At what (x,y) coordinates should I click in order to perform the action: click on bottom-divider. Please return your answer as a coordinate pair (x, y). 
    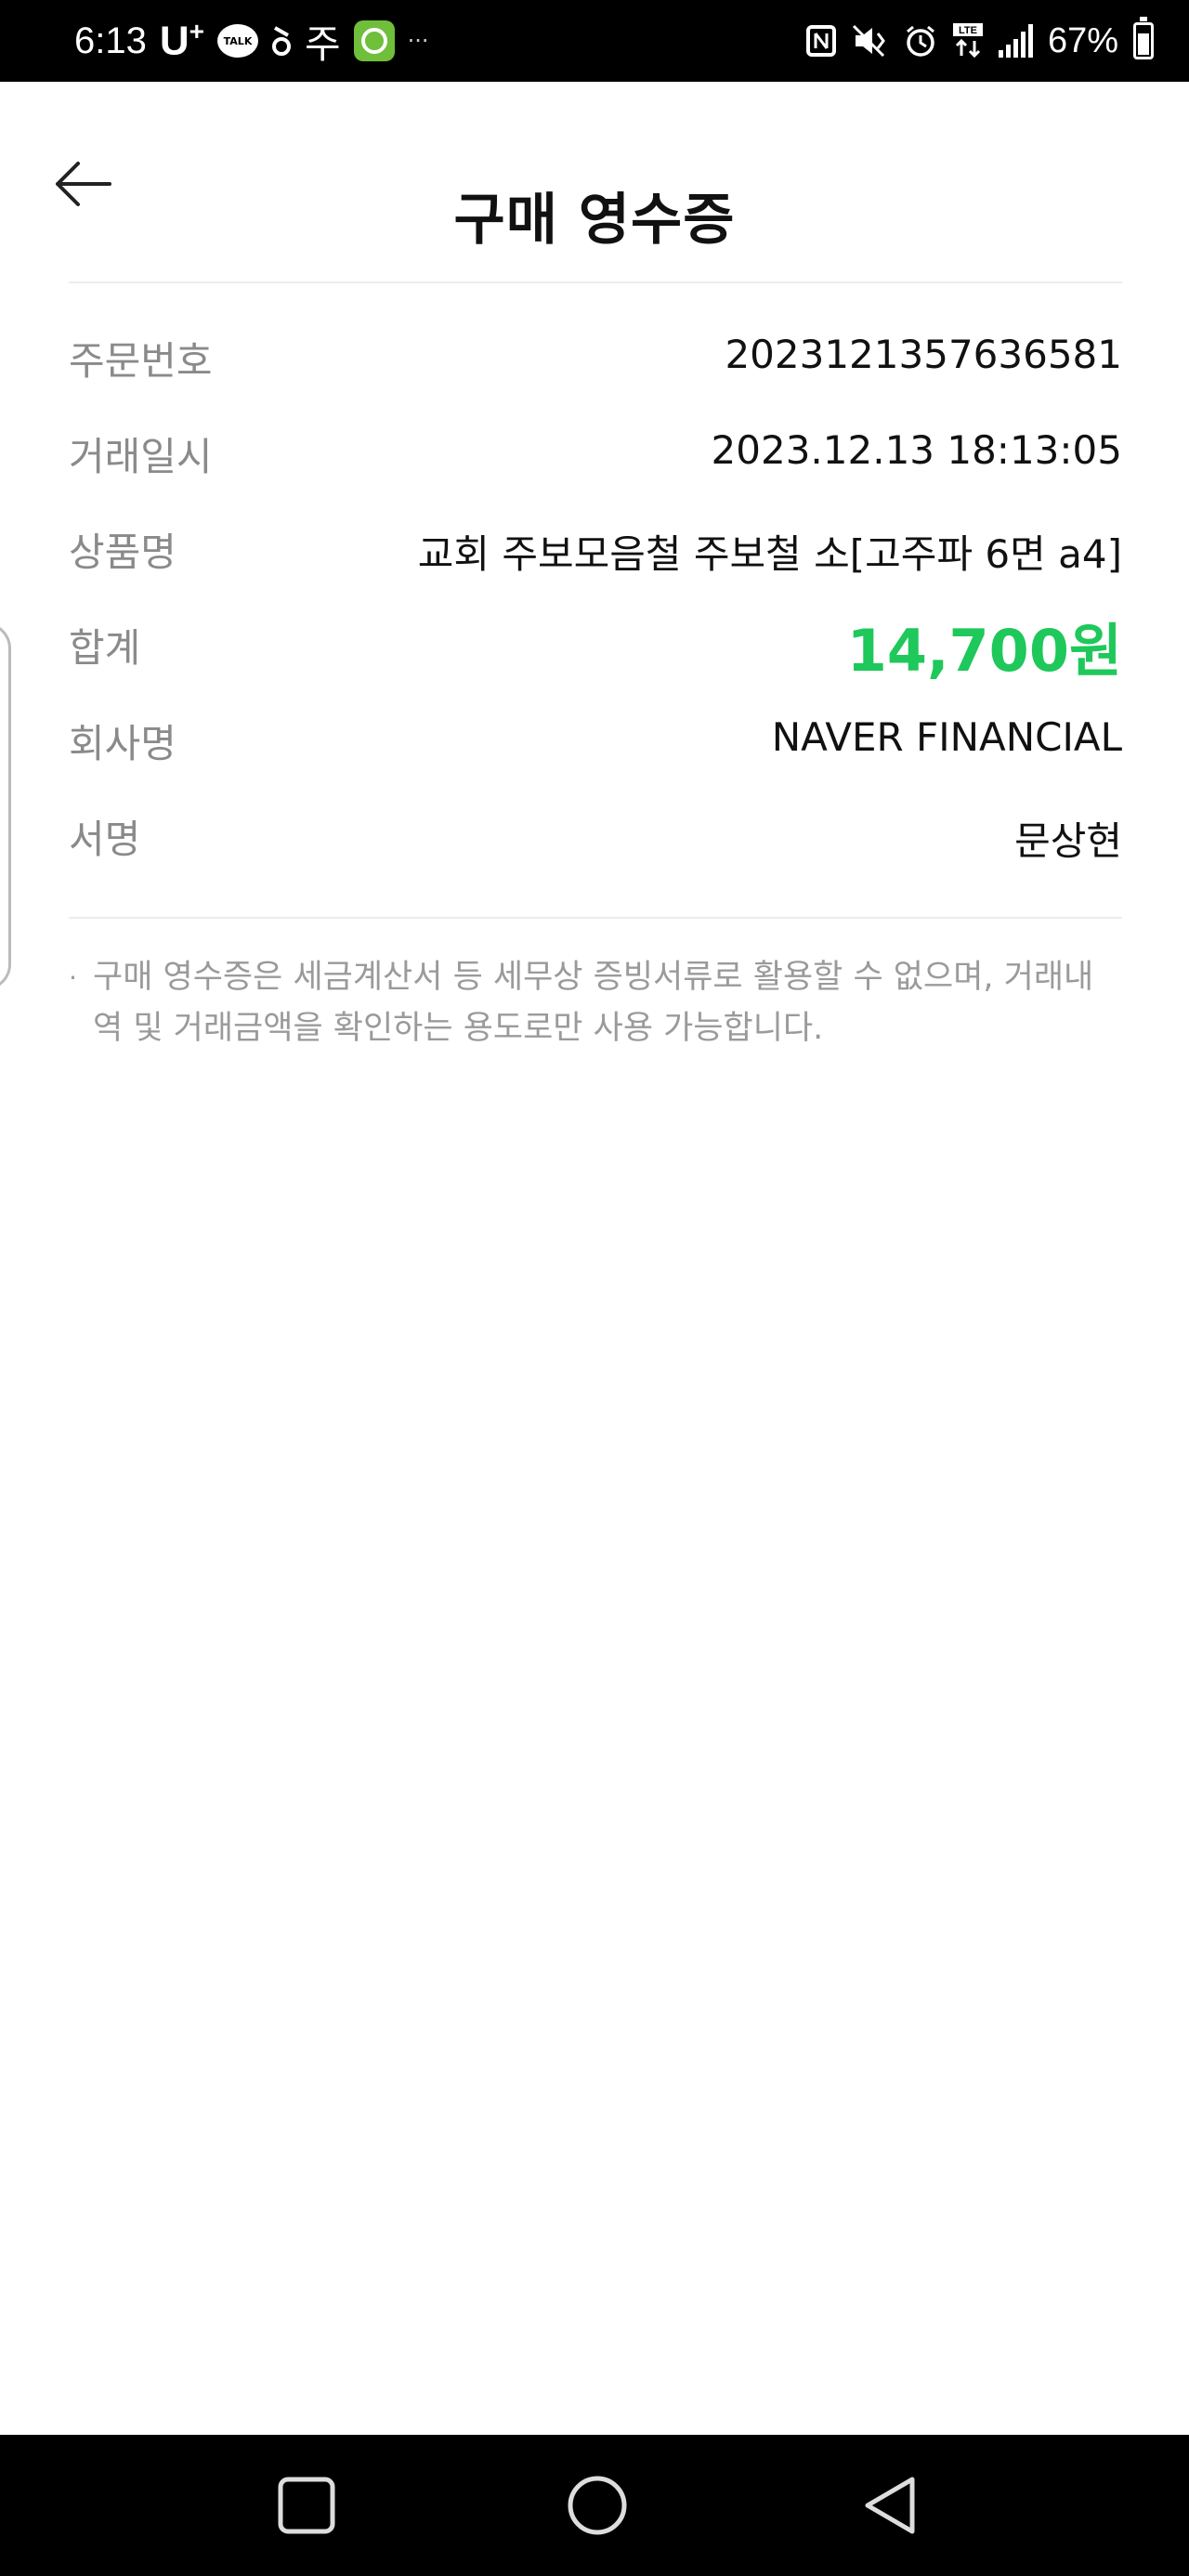
    Looking at the image, I should click on (595, 918).